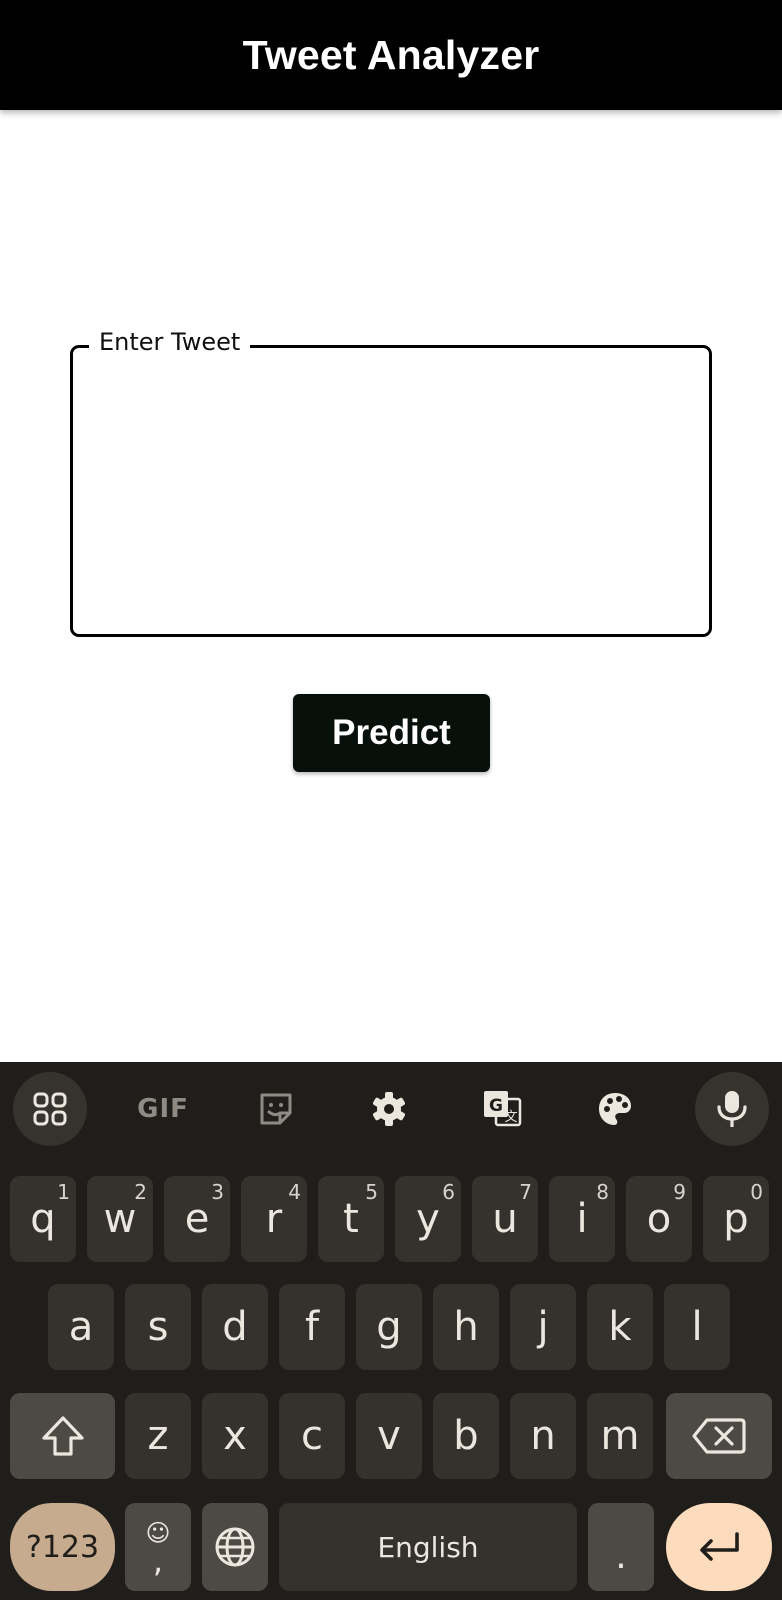 Image resolution: width=782 pixels, height=1600 pixels. I want to click on key-s: s, so click(158, 1327).